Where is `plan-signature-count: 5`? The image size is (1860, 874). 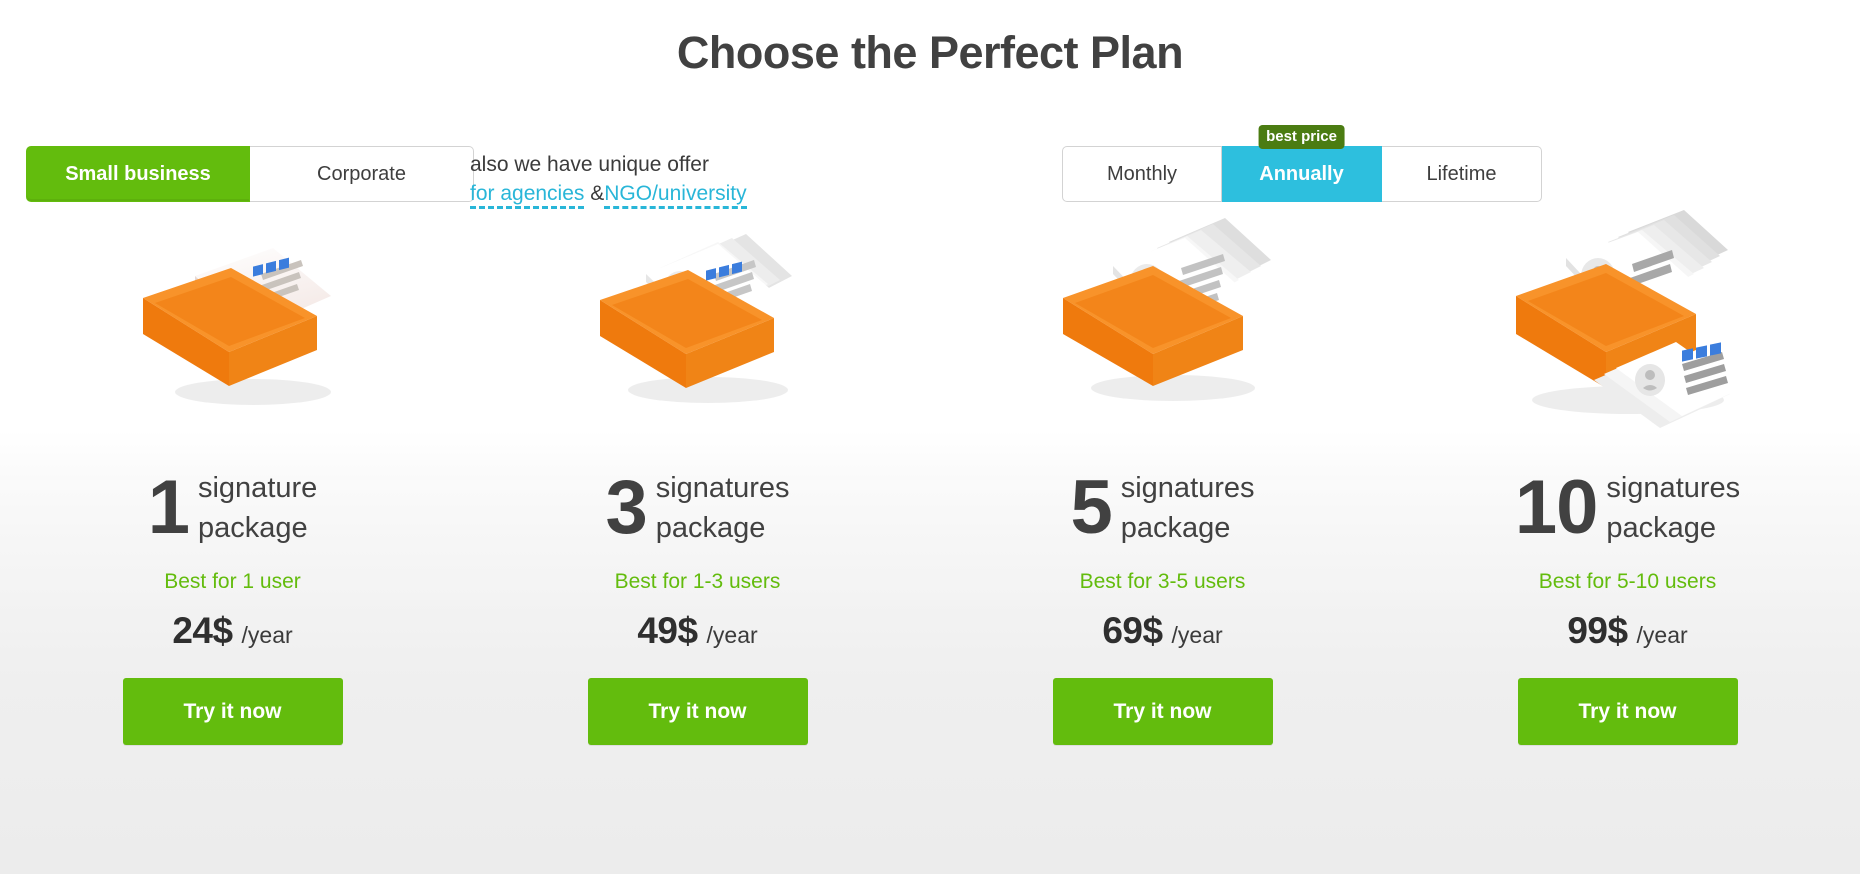 plan-signature-count: 5 is located at coordinates (1091, 507).